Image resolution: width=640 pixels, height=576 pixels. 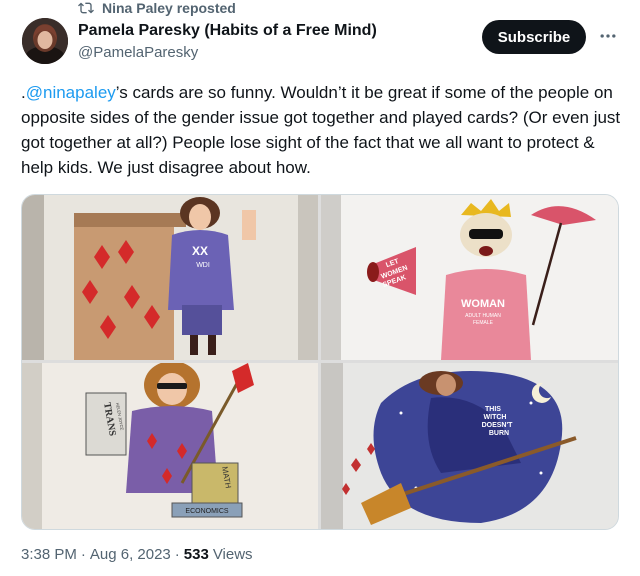 I want to click on views-label: Views, so click(x=232, y=554).